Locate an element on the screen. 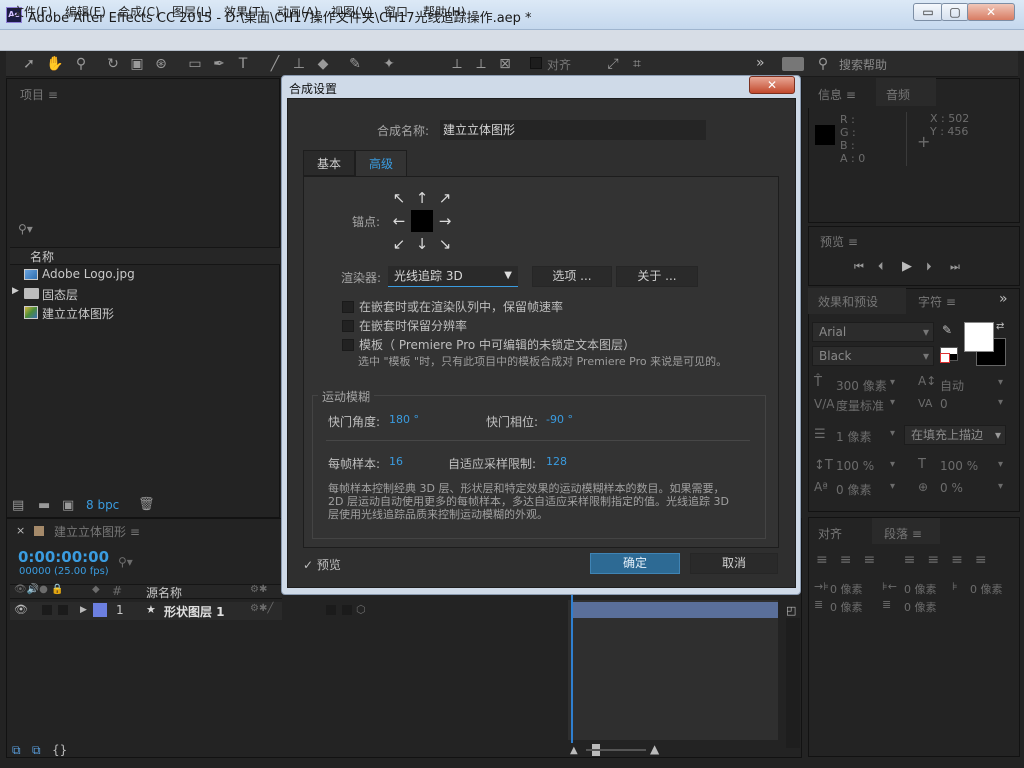 Image resolution: width=1024 pixels, height=768 pixels. project-tab: 项目 ≡ is located at coordinates (39, 94).